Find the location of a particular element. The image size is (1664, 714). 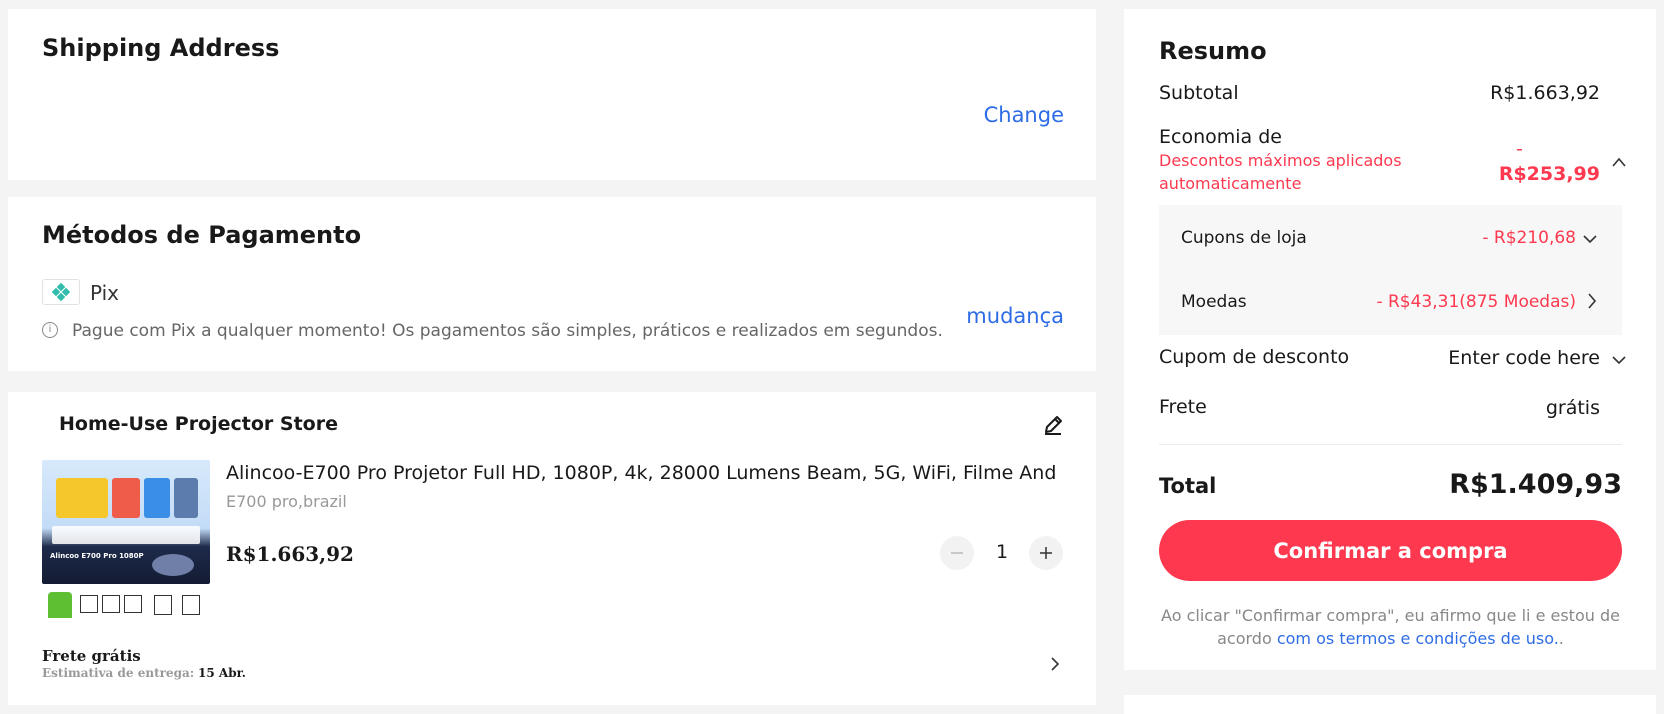

freight-label: Frete is located at coordinates (1183, 407).